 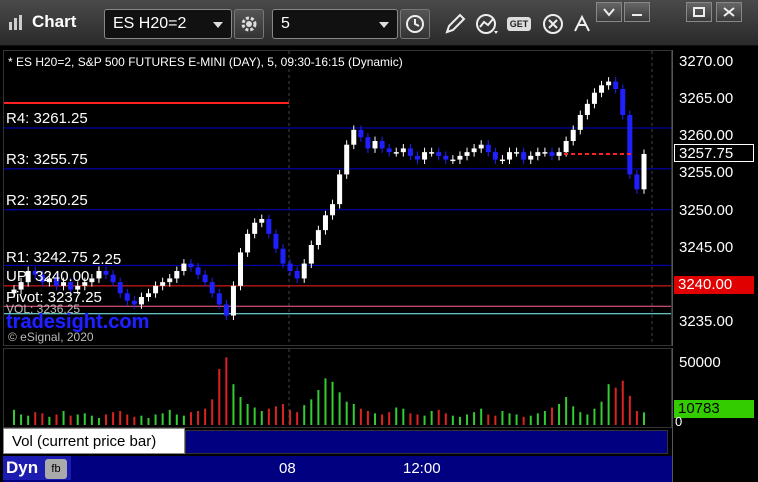 I want to click on symbol-settings-button, so click(x=249, y=24).